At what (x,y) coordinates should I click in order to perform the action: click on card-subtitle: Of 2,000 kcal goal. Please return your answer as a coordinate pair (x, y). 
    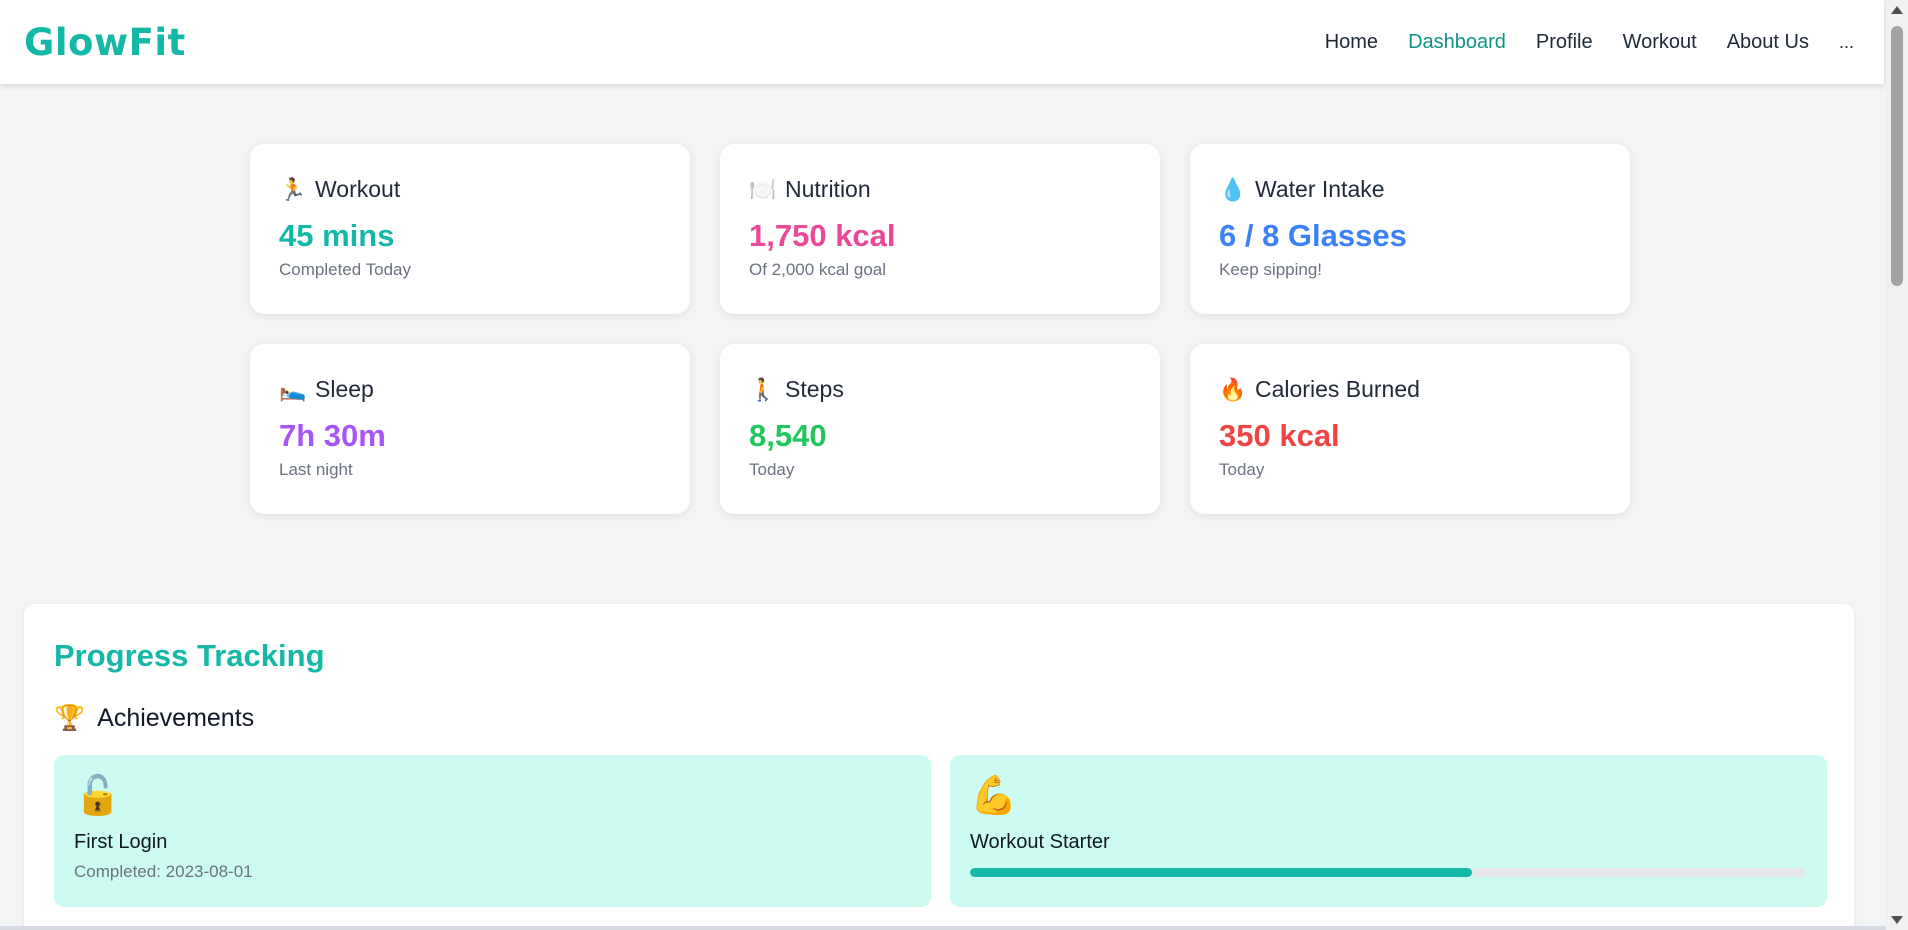
    Looking at the image, I should click on (818, 270).